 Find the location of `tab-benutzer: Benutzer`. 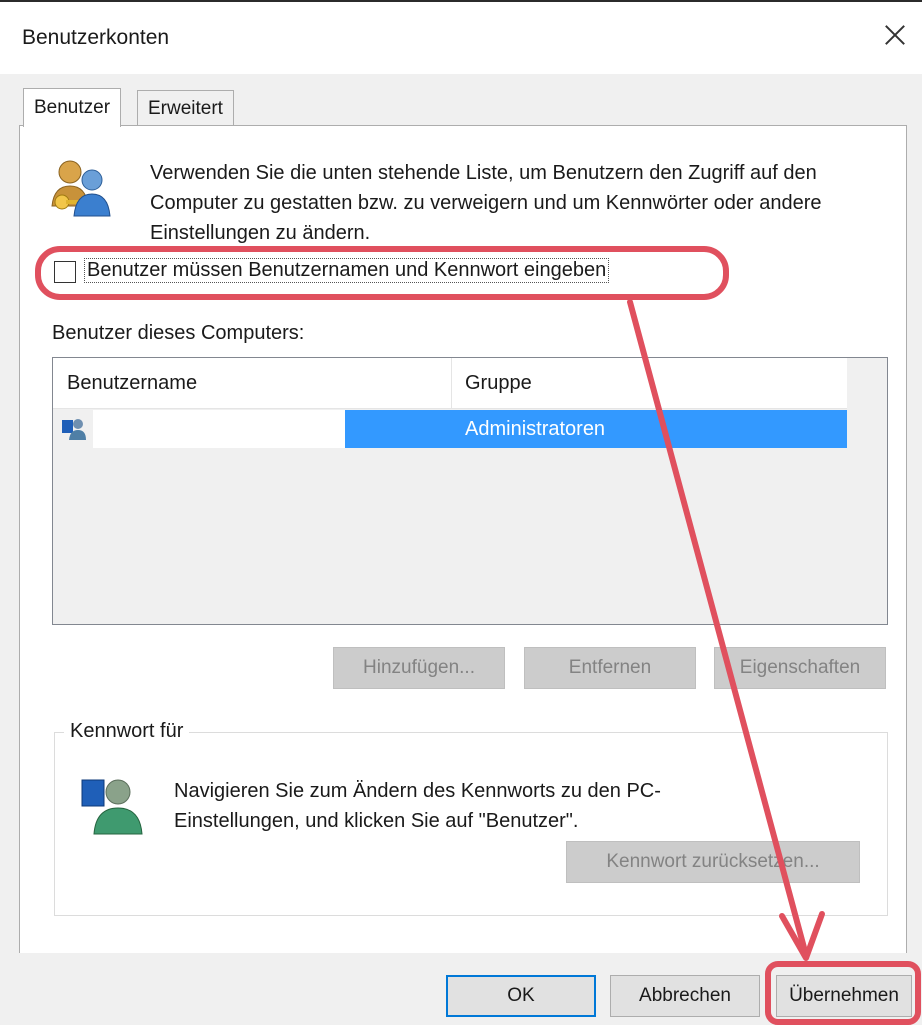

tab-benutzer: Benutzer is located at coordinates (72, 107).